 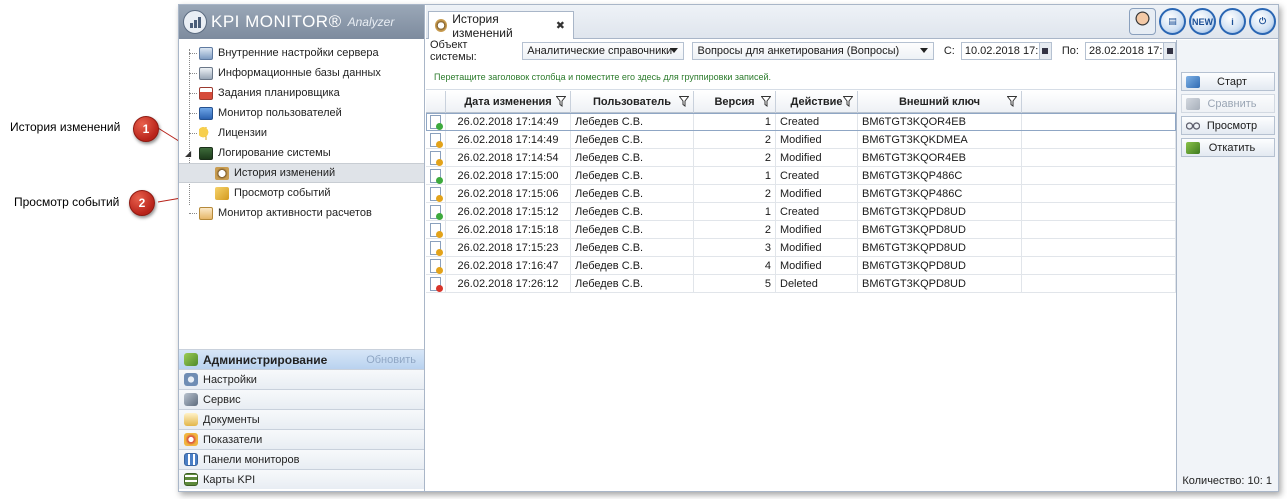 What do you see at coordinates (560, 25) in the screenshot?
I see `close-icon: ✖` at bounding box center [560, 25].